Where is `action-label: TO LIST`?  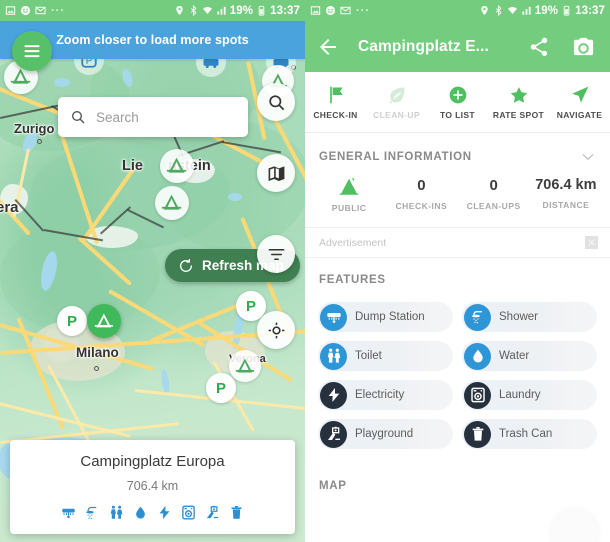 action-label: TO LIST is located at coordinates (457, 114).